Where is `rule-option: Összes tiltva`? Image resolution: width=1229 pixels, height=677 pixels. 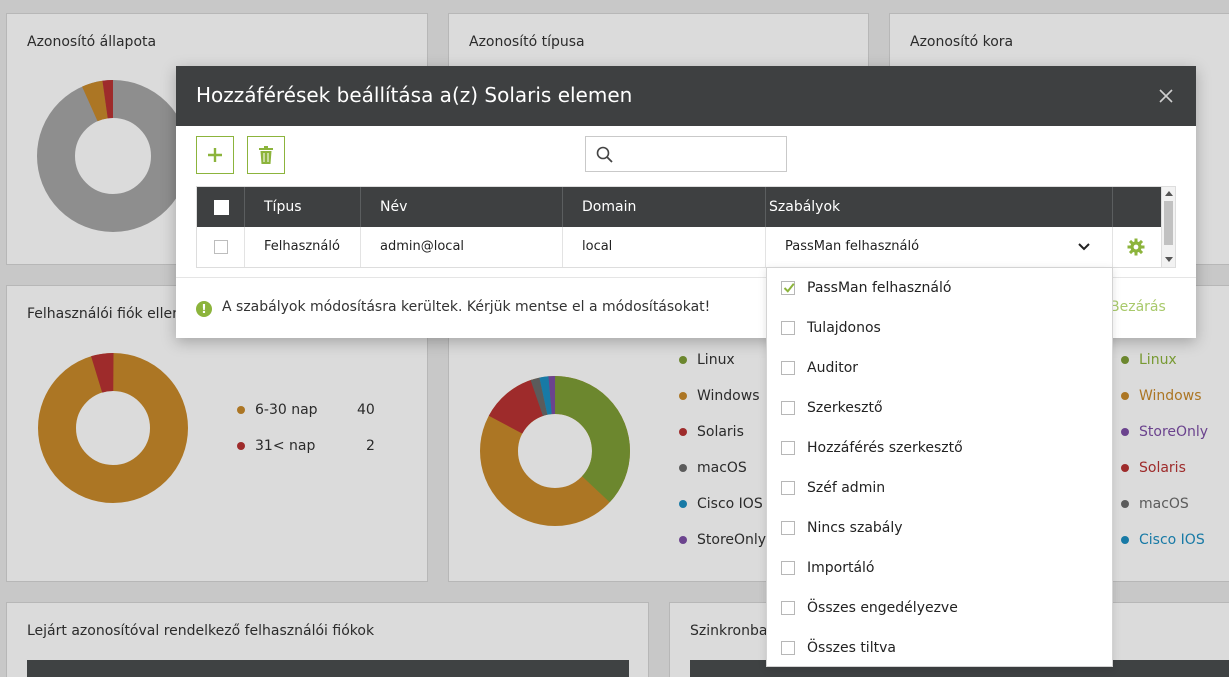 rule-option: Összes tiltva is located at coordinates (939, 648).